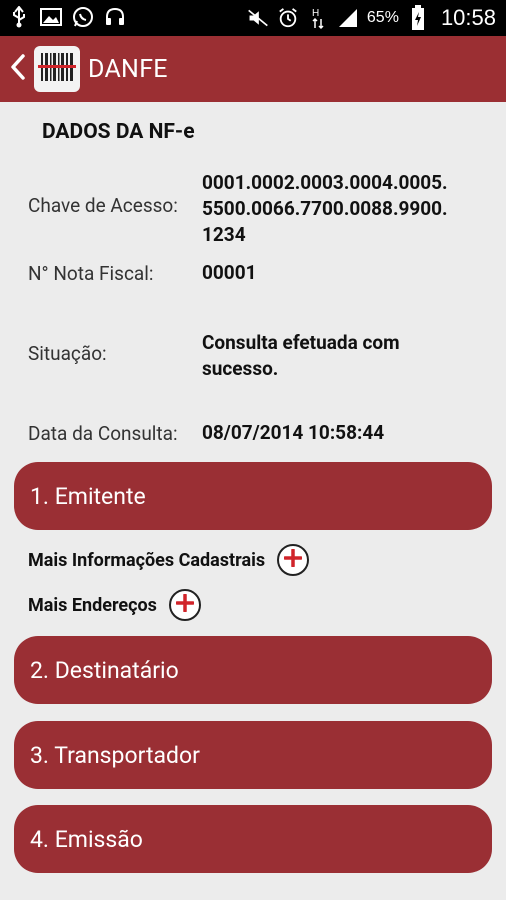  Describe the element at coordinates (67, 353) in the screenshot. I see `status-label: Situação:` at that location.